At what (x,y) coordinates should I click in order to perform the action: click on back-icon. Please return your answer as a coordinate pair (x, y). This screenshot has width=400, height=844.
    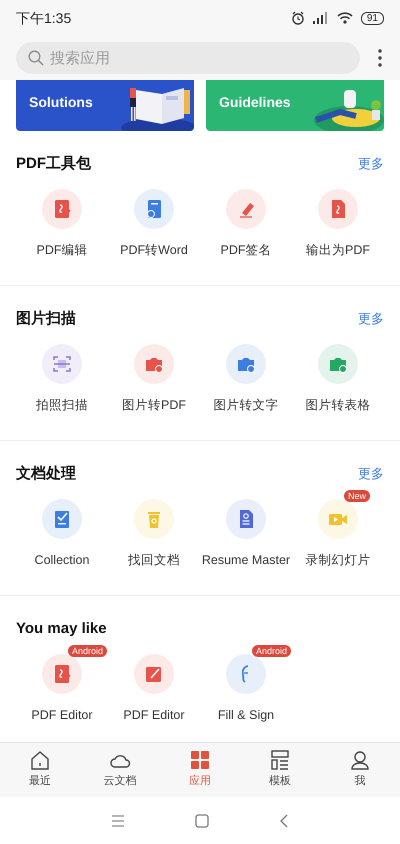
    Looking at the image, I should click on (284, 821).